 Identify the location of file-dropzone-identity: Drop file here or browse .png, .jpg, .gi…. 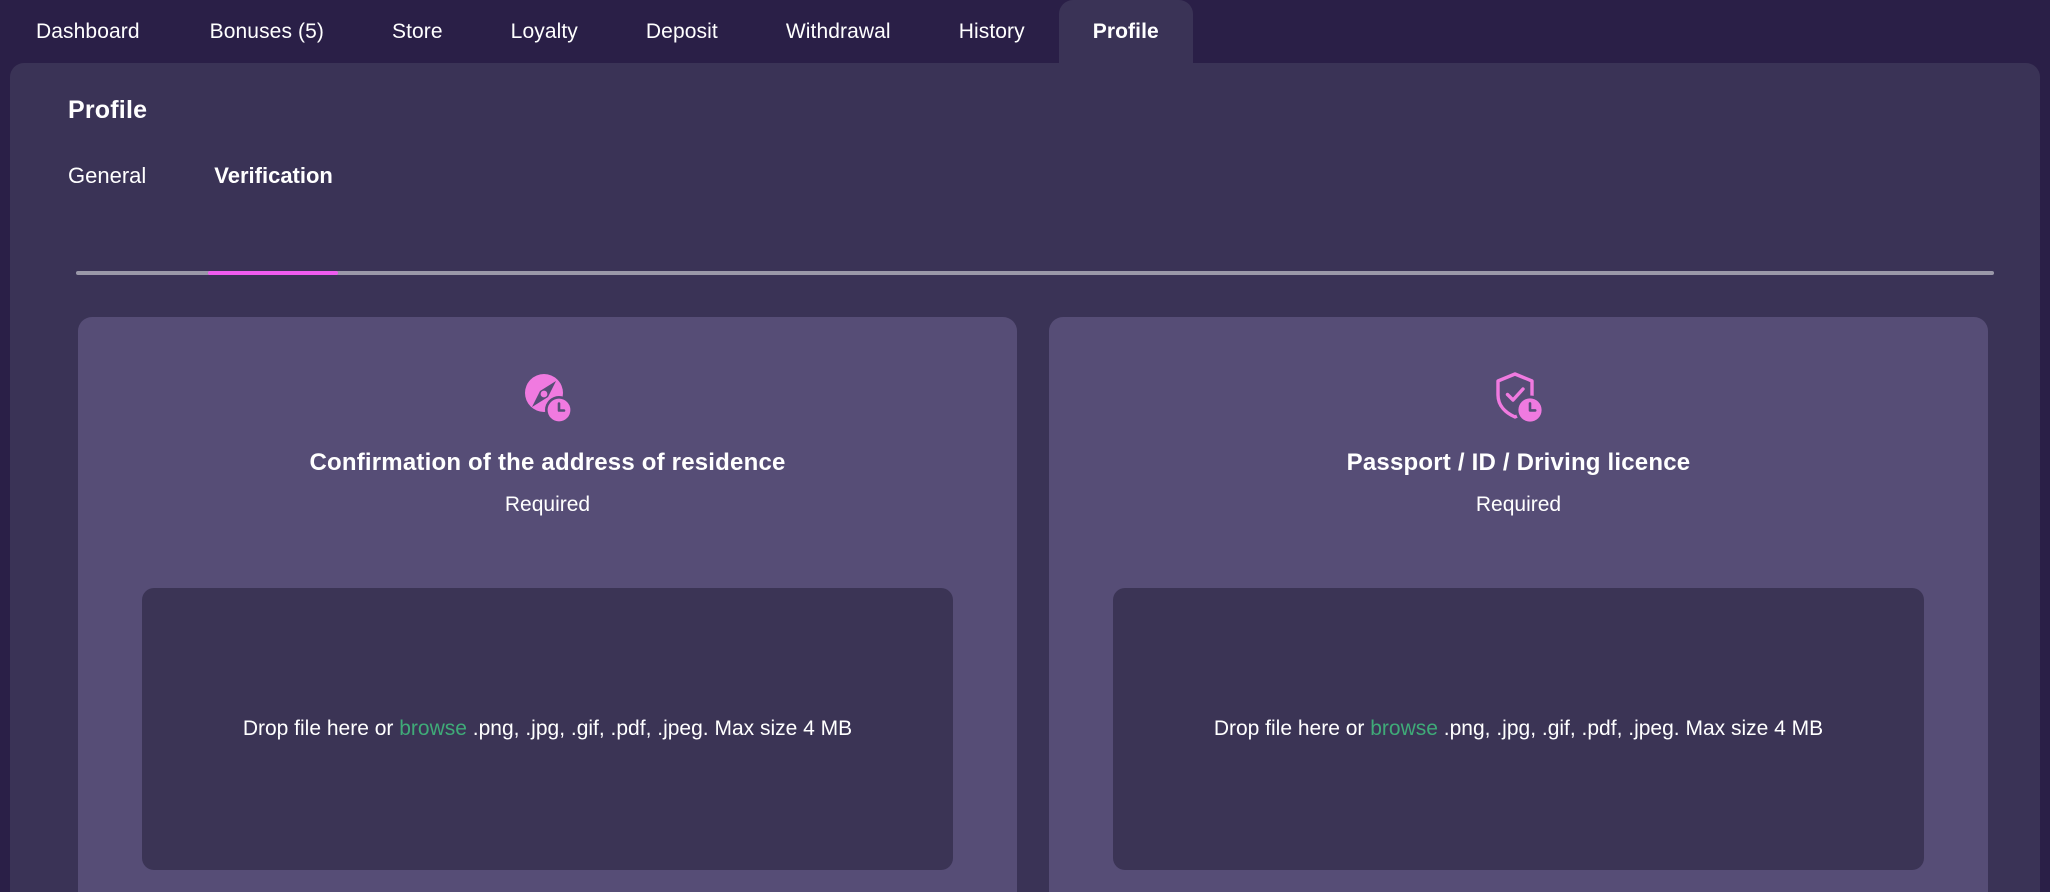
(1518, 729).